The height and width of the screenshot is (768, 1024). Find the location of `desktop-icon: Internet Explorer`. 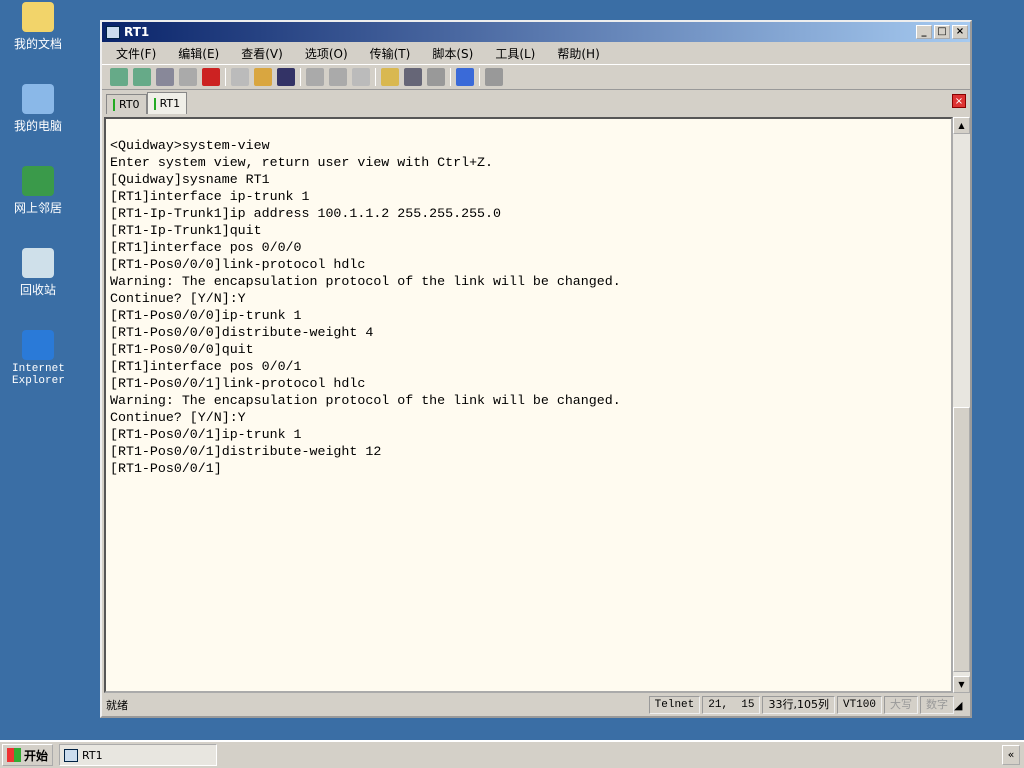

desktop-icon: Internet Explorer is located at coordinates (38, 358).